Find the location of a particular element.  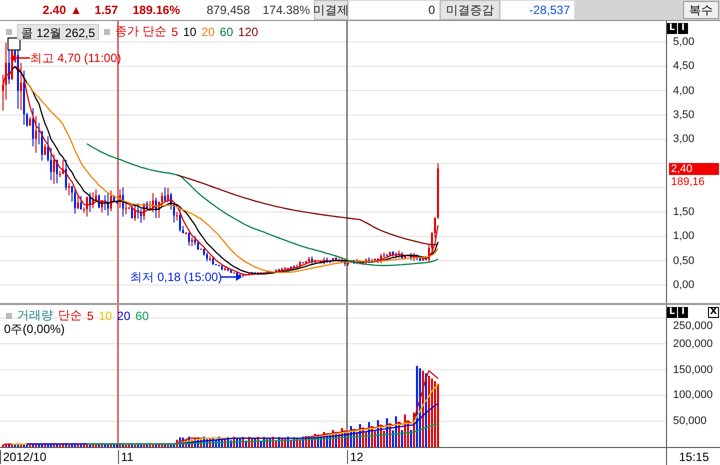

field-label: 미결증감 is located at coordinates (470, 10).